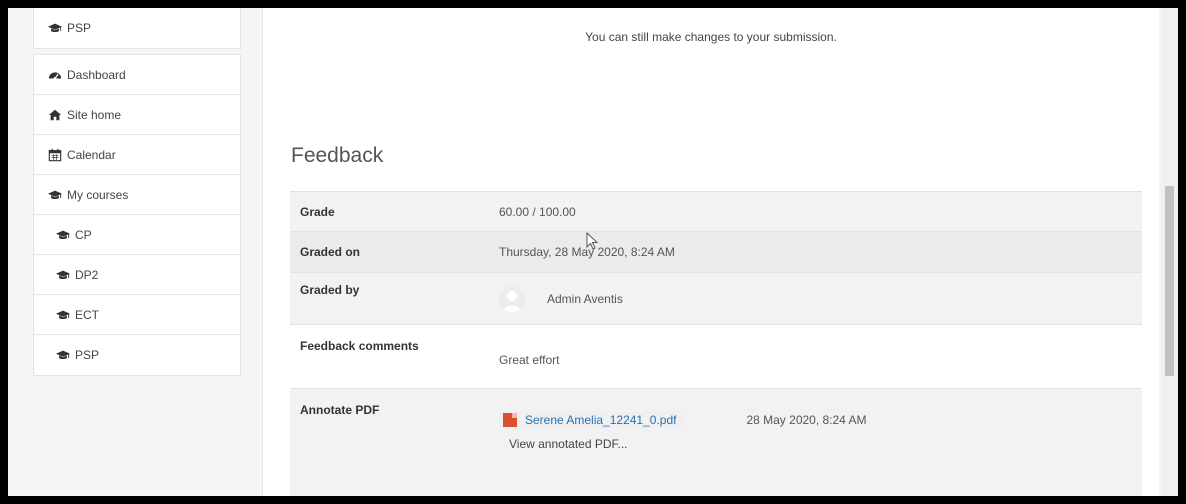 This screenshot has height=504, width=1186. I want to click on scrollbar-thumb, so click(1169, 281).